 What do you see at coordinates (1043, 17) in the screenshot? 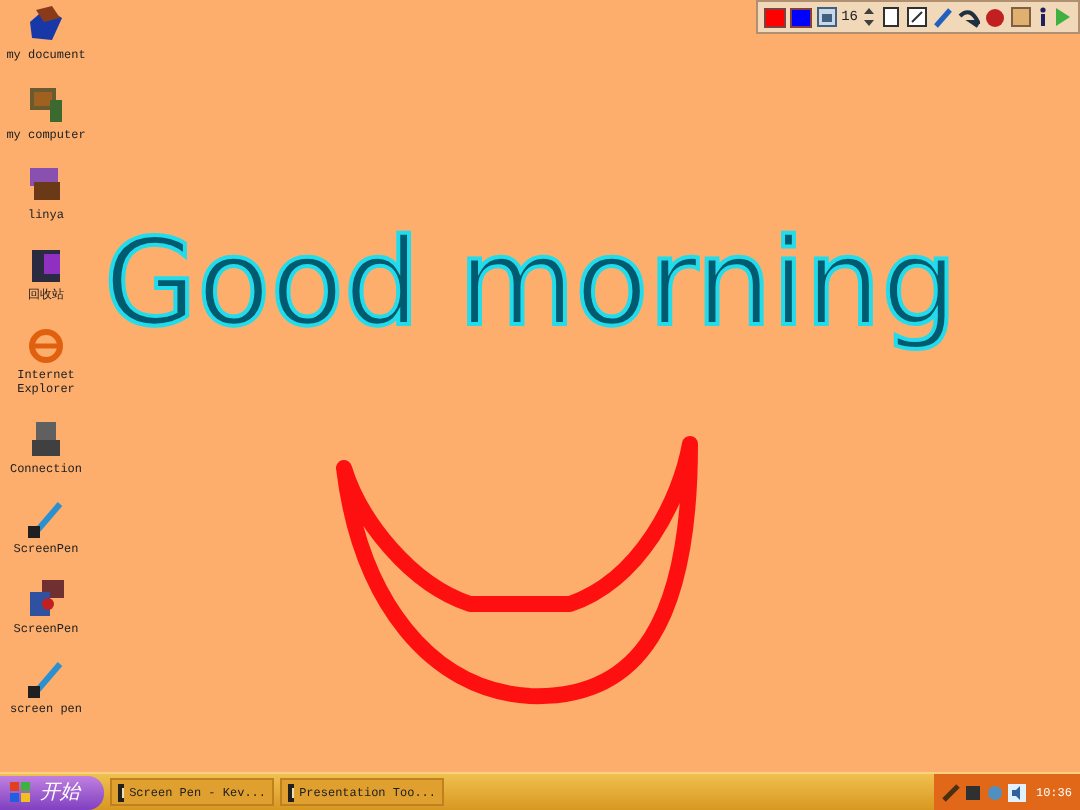
I see `info-icon` at bounding box center [1043, 17].